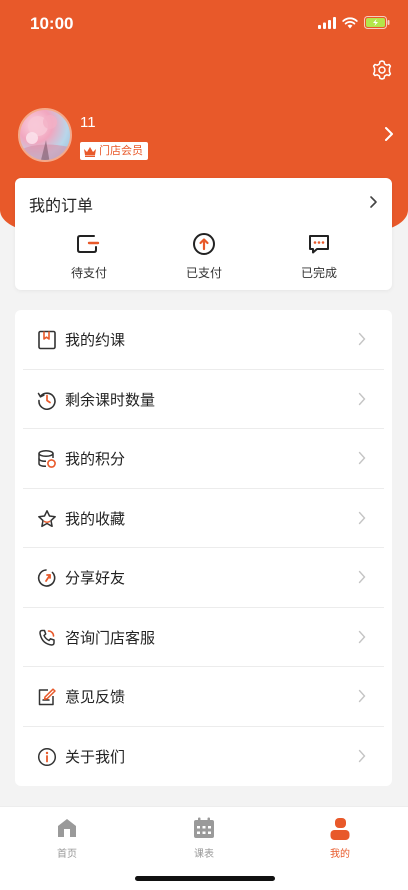 This screenshot has height=890, width=408. Describe the element at coordinates (327, 22) in the screenshot. I see `signal-icon` at that location.